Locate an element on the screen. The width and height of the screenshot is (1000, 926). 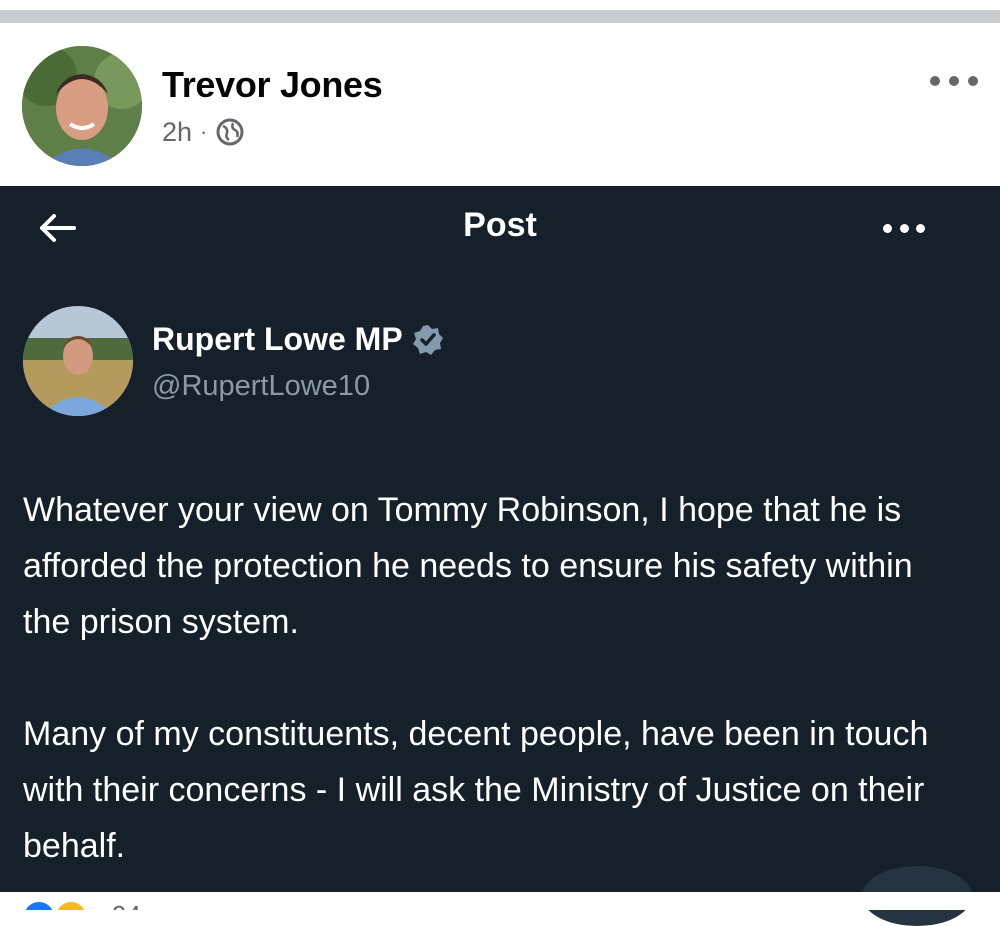
post-meta: 2h · is located at coordinates (203, 132).